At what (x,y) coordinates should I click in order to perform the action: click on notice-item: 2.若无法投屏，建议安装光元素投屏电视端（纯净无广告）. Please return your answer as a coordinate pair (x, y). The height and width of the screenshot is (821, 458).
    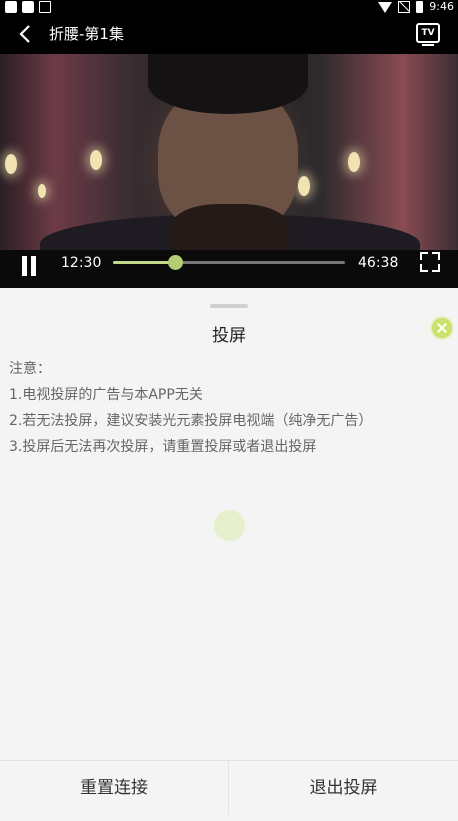
    Looking at the image, I should click on (191, 421).